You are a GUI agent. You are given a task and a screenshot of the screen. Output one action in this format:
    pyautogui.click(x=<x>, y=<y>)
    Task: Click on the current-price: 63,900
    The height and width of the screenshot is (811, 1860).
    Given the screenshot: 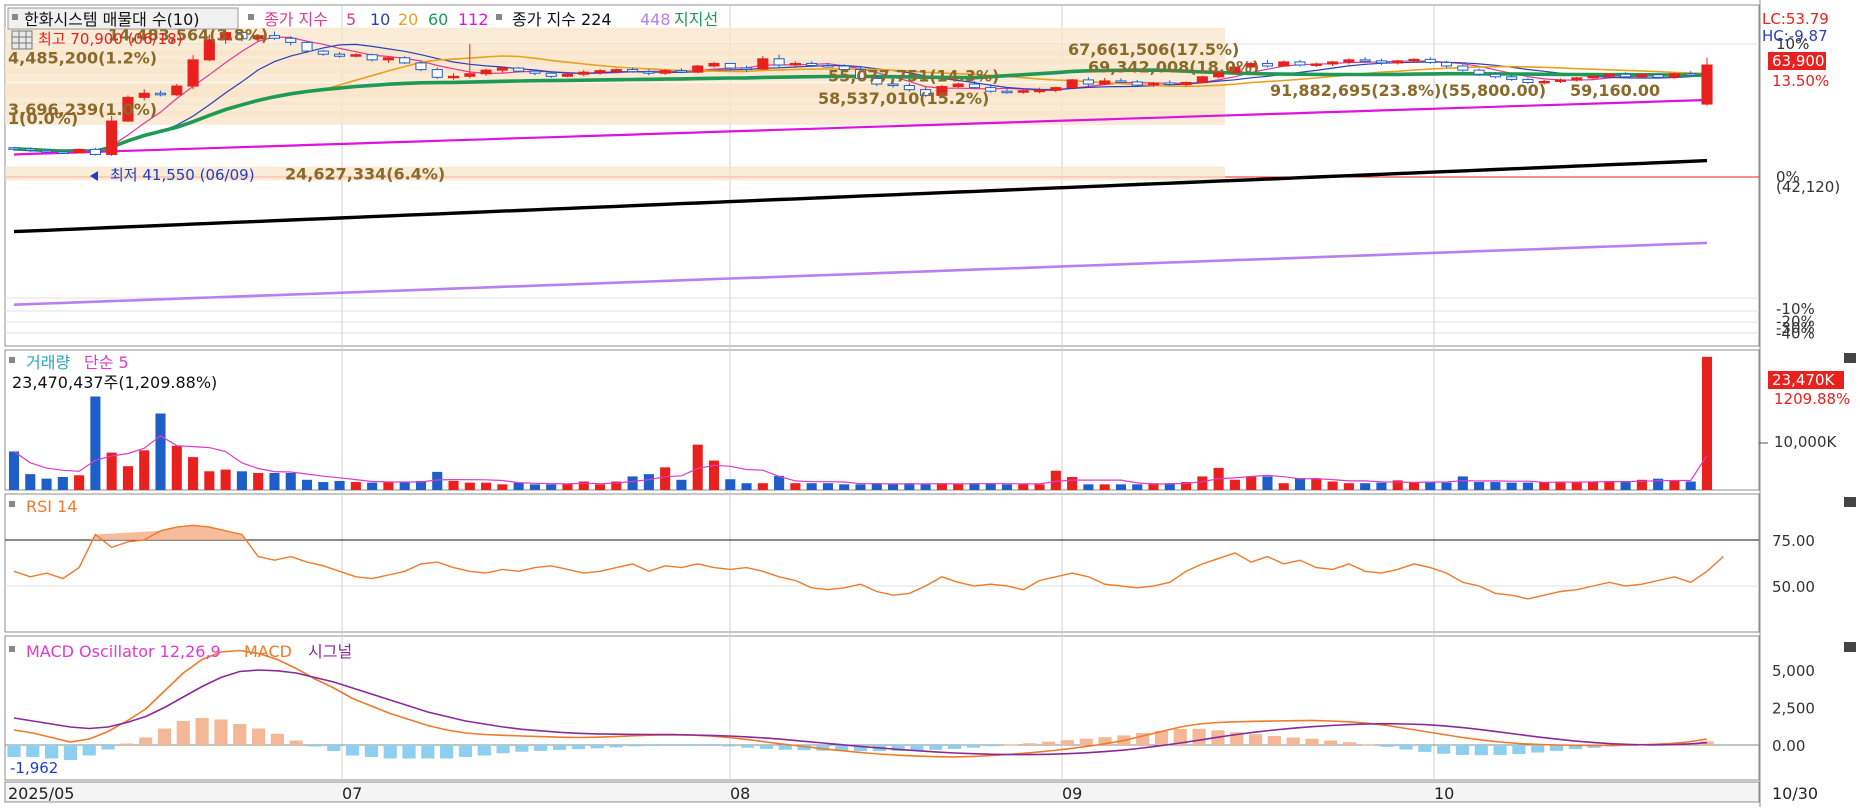 What is the action you would take?
    pyautogui.click(x=1798, y=61)
    